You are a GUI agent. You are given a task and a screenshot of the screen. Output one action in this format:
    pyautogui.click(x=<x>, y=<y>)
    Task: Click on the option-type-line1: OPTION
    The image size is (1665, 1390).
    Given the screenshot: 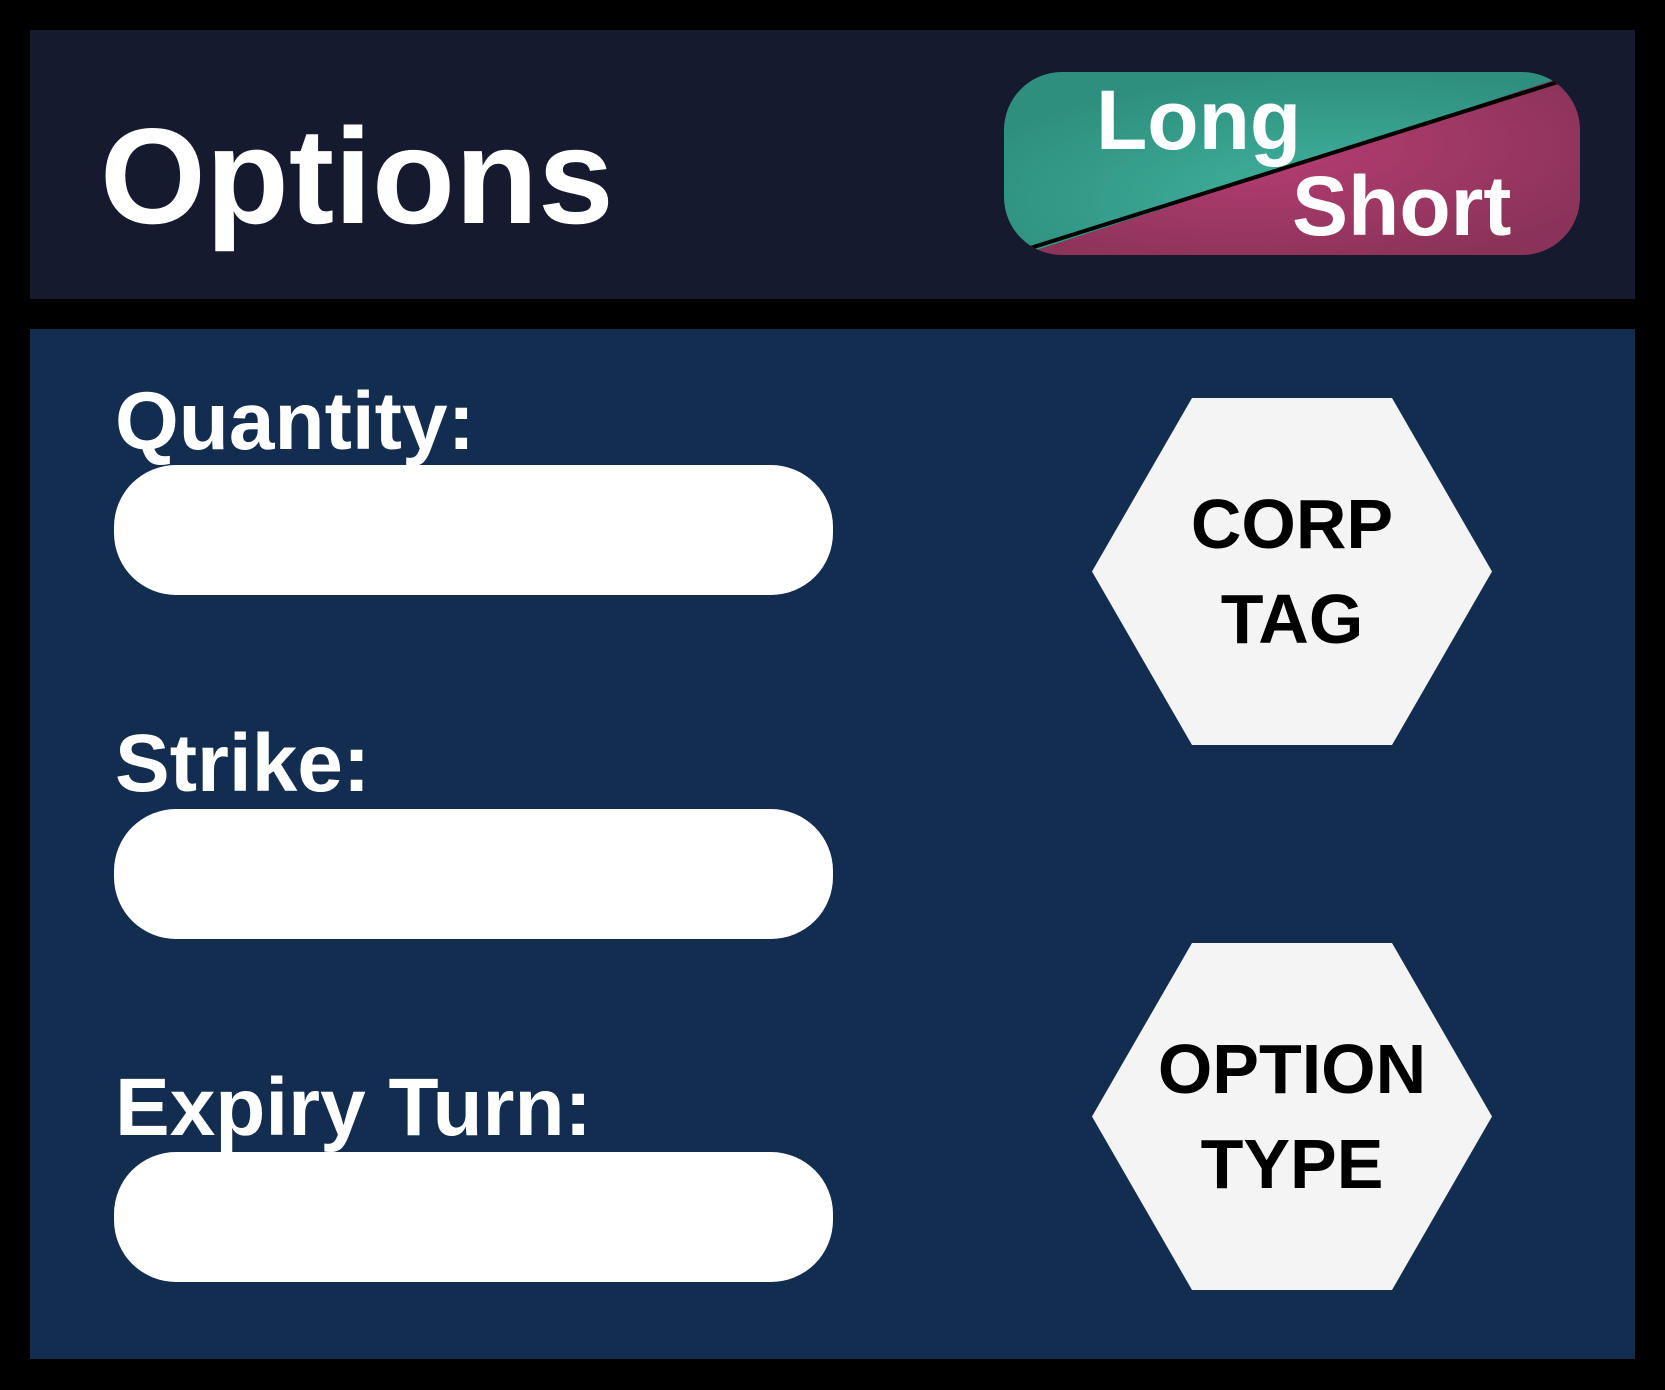 What is the action you would take?
    pyautogui.click(x=1292, y=1069)
    